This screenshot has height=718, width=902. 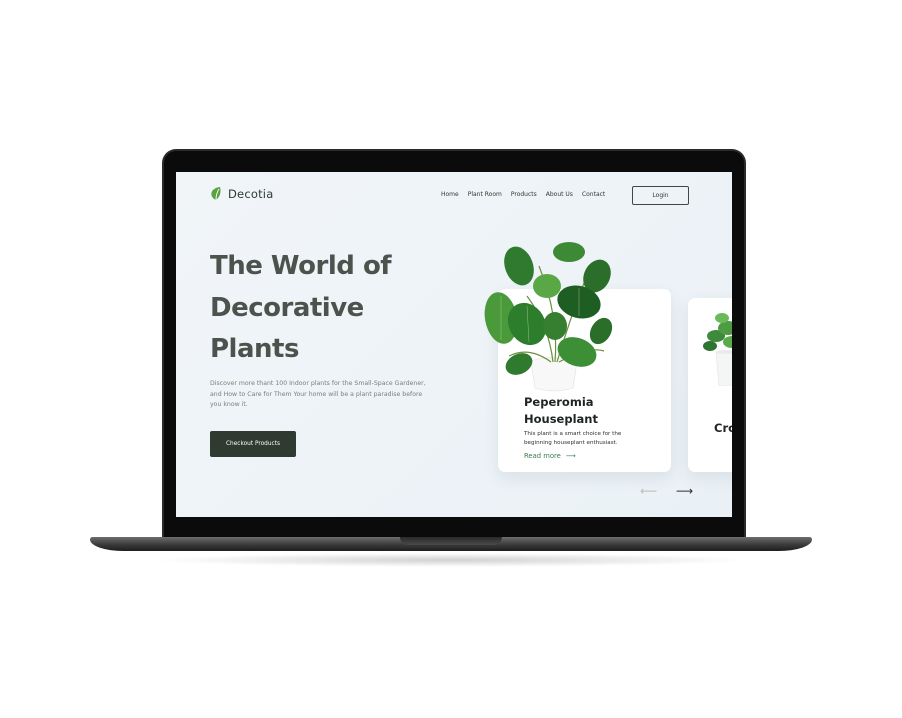 I want to click on hero-title: The World of Decorative Plants, so click(x=325, y=308).